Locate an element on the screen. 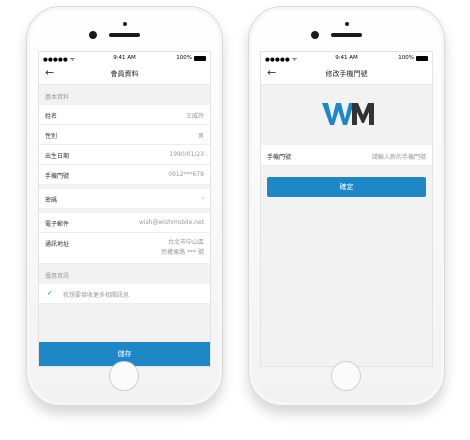 The image size is (470, 440). field-label: 出生日期 is located at coordinates (57, 156).